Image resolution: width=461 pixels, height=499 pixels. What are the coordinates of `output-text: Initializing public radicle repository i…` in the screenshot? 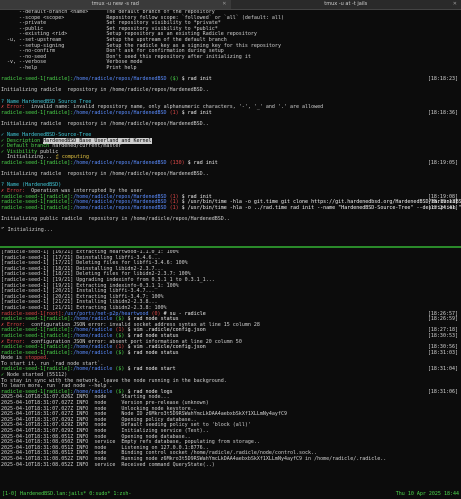 It's located at (115, 218).